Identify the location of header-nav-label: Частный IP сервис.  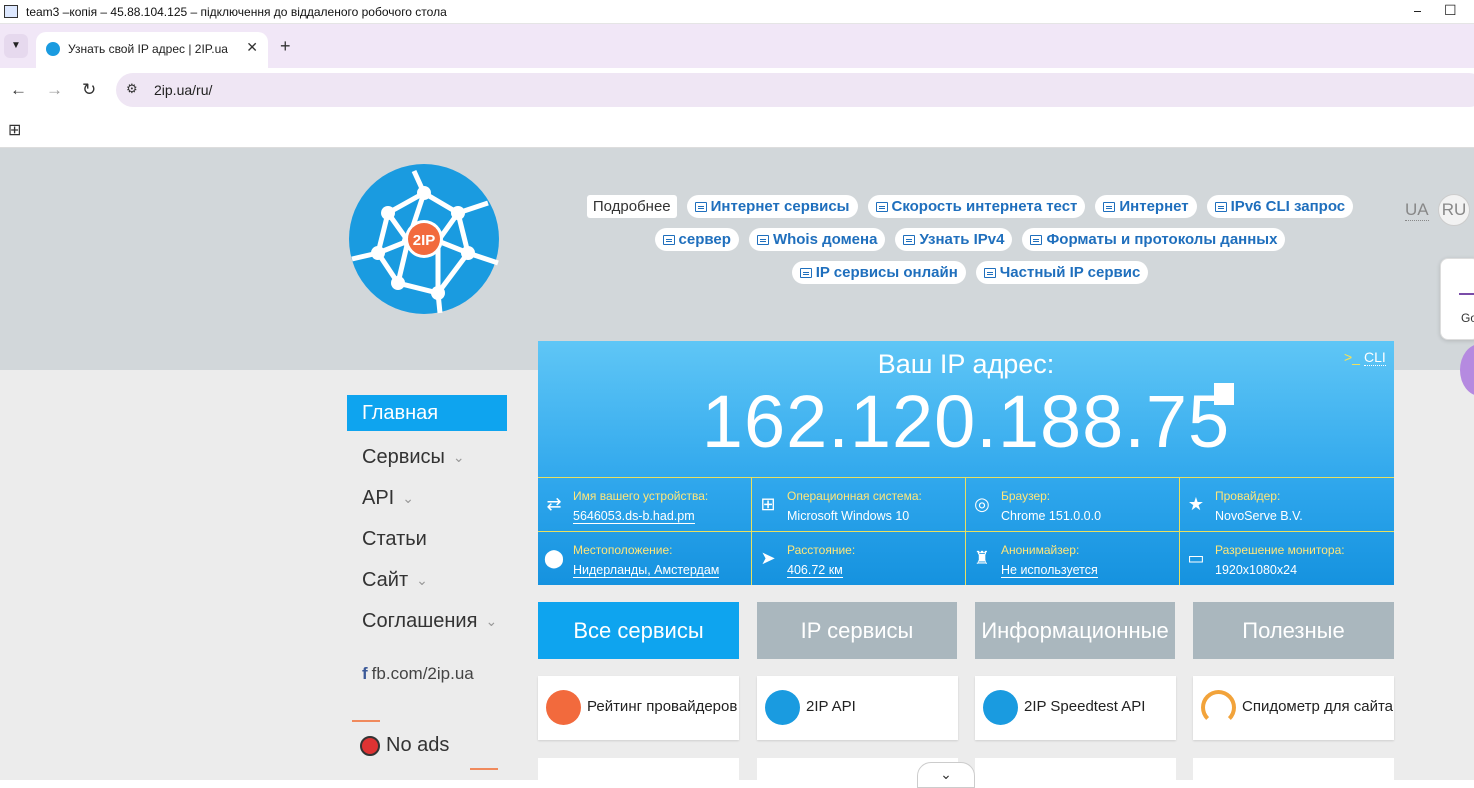
(1070, 272).